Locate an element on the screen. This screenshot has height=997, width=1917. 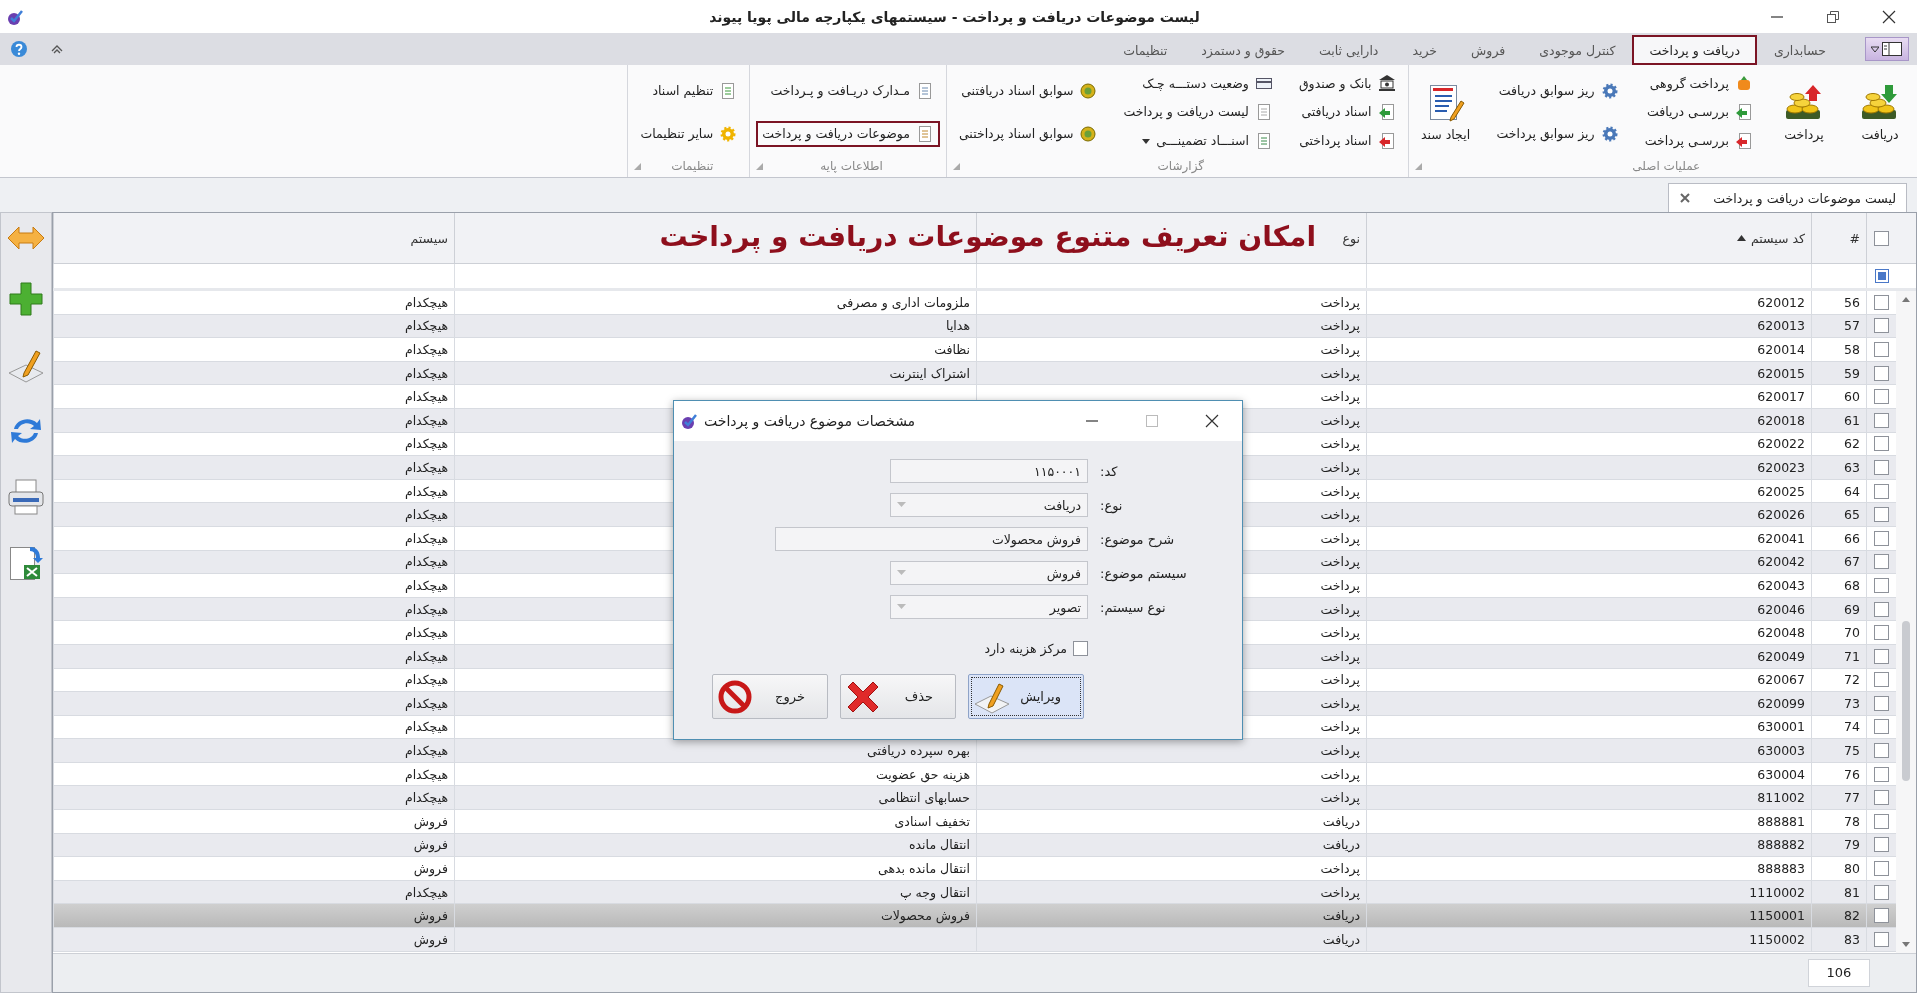
table-cell: 888882 is located at coordinates (1588, 845).